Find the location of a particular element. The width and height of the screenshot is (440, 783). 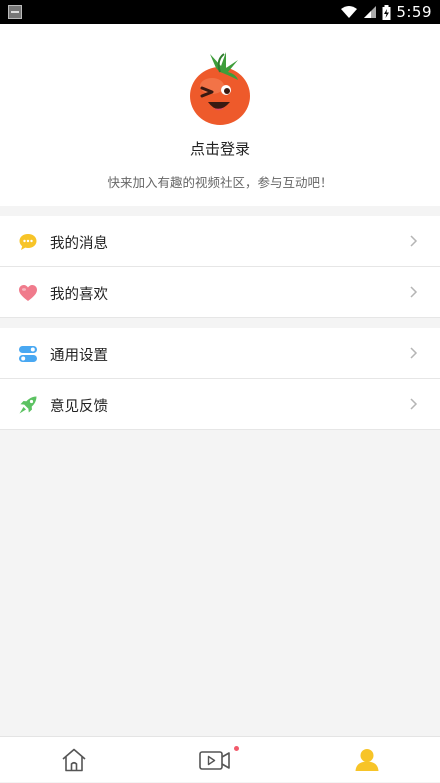

menu-item-label: 意见反馈 is located at coordinates (79, 407).